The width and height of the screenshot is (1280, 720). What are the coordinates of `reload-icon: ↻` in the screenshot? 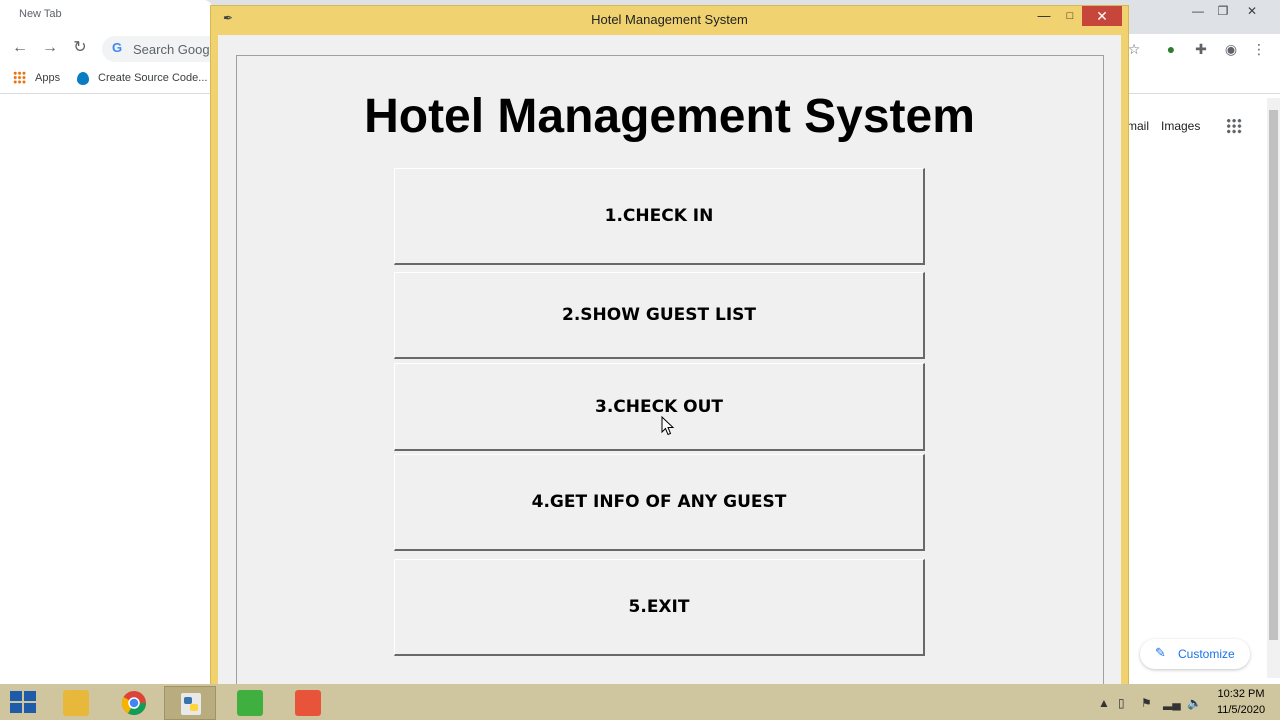 It's located at (80, 48).